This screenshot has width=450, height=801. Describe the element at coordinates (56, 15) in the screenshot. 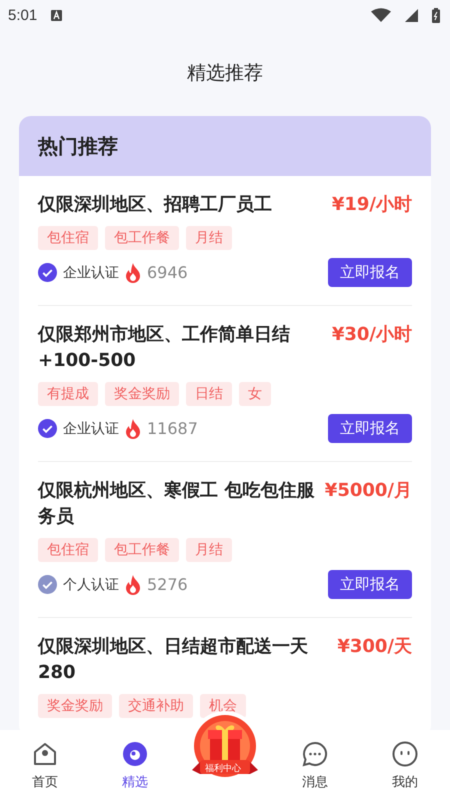

I see `keyboard-a-icon` at that location.